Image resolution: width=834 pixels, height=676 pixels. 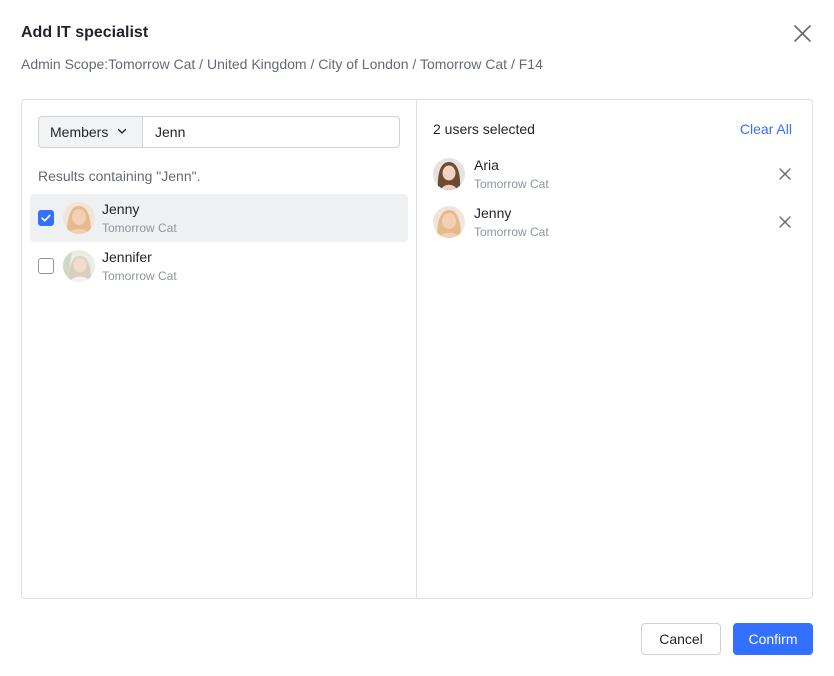 I want to click on selected-item-jenny: Jenny Tomorrow Cat, so click(x=613, y=222).